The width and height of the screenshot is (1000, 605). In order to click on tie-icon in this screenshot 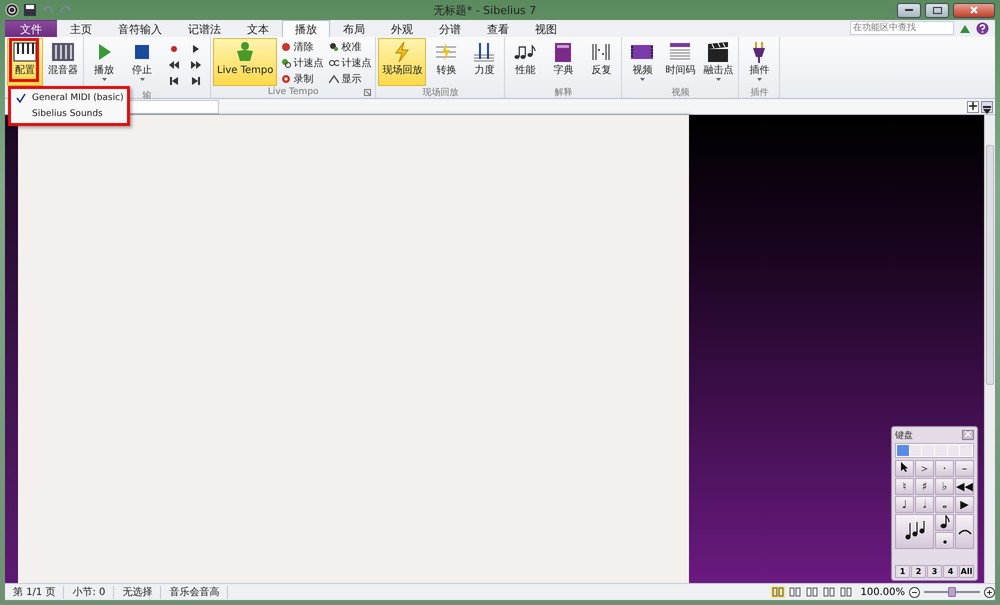, I will do `click(965, 531)`.